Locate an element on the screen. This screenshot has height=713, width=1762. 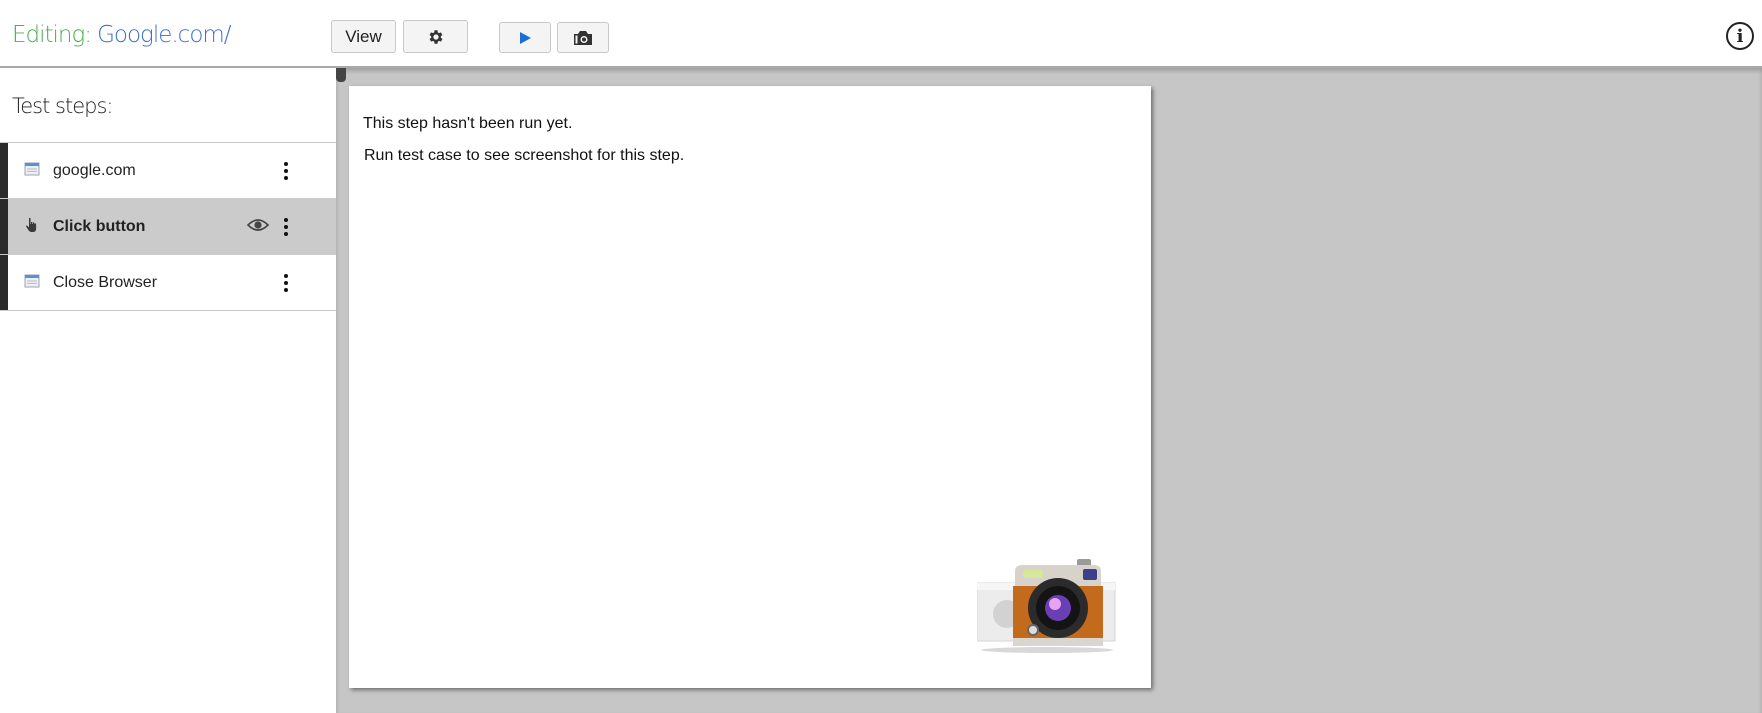
step-label: Click button is located at coordinates (99, 226).